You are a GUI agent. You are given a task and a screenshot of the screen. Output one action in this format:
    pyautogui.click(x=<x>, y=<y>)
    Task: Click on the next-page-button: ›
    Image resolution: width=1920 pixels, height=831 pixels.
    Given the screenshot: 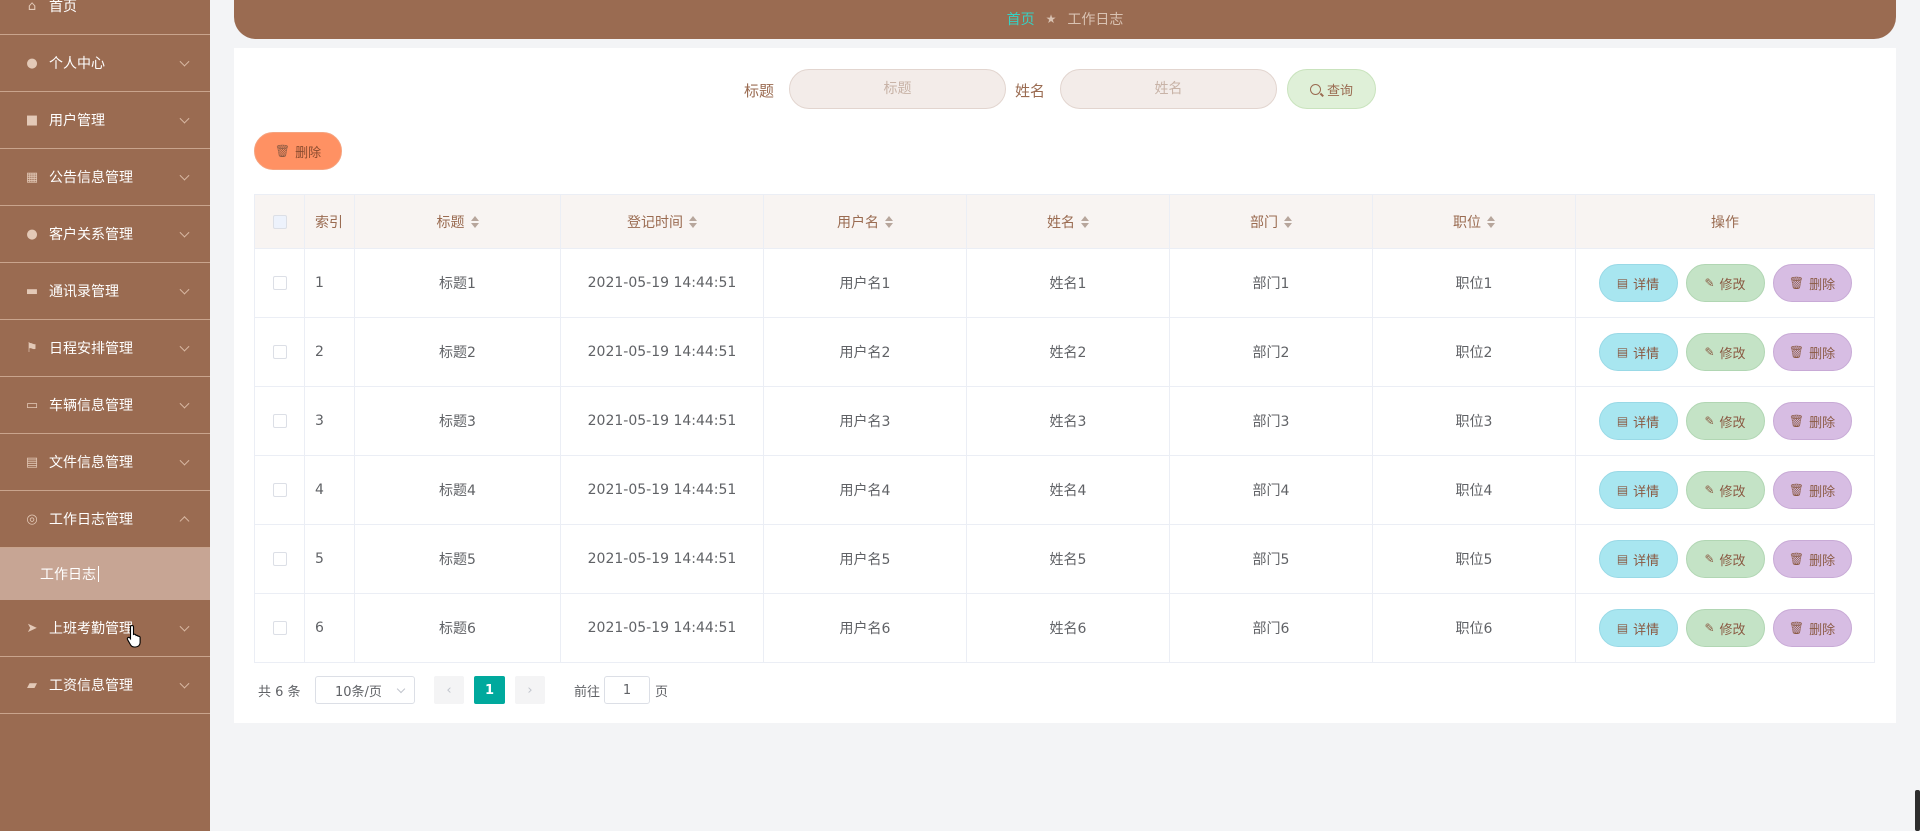 What is the action you would take?
    pyautogui.click(x=530, y=690)
    